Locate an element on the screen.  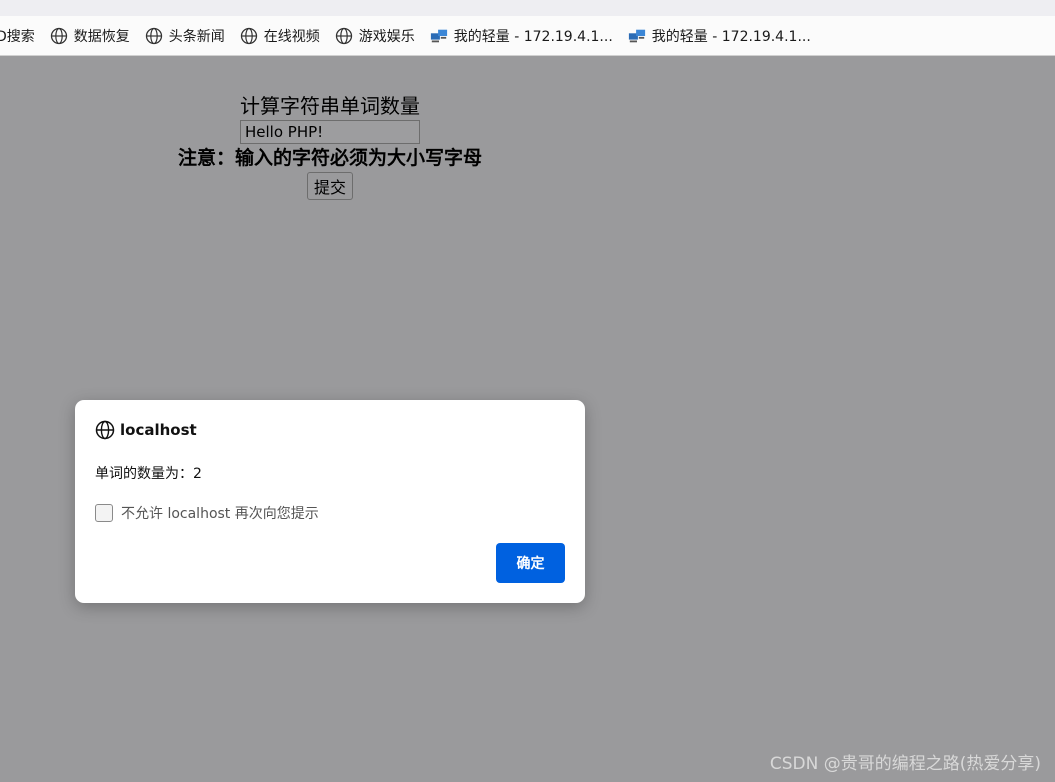
string-input is located at coordinates (330, 132).